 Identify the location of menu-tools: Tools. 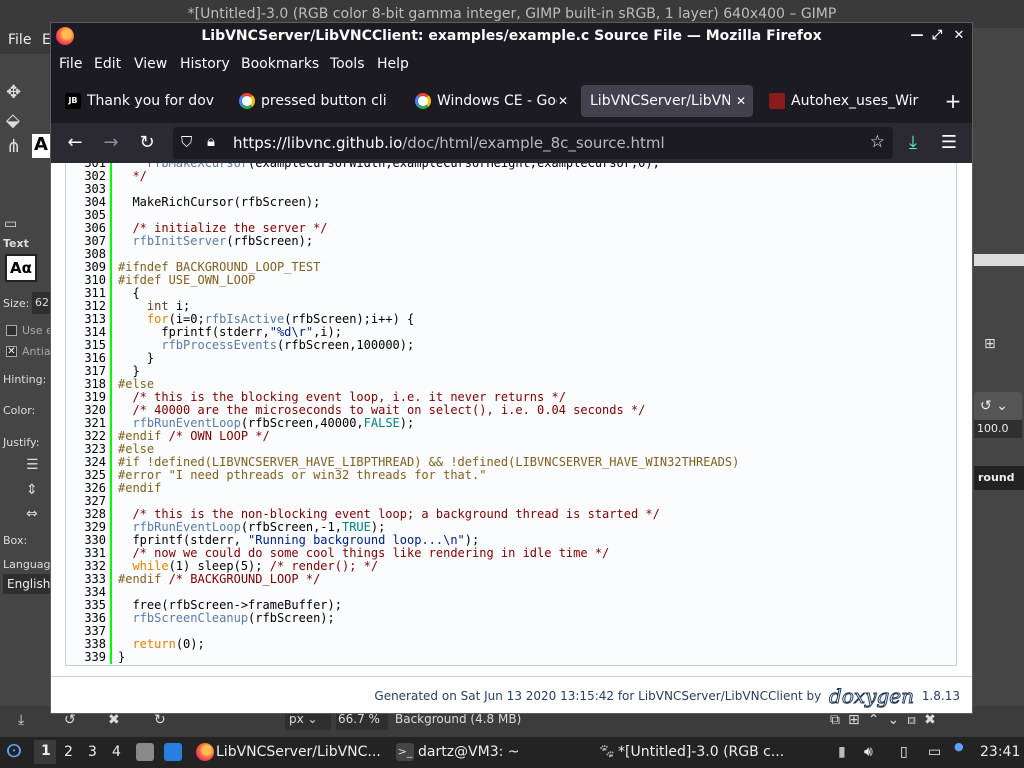
(347, 64).